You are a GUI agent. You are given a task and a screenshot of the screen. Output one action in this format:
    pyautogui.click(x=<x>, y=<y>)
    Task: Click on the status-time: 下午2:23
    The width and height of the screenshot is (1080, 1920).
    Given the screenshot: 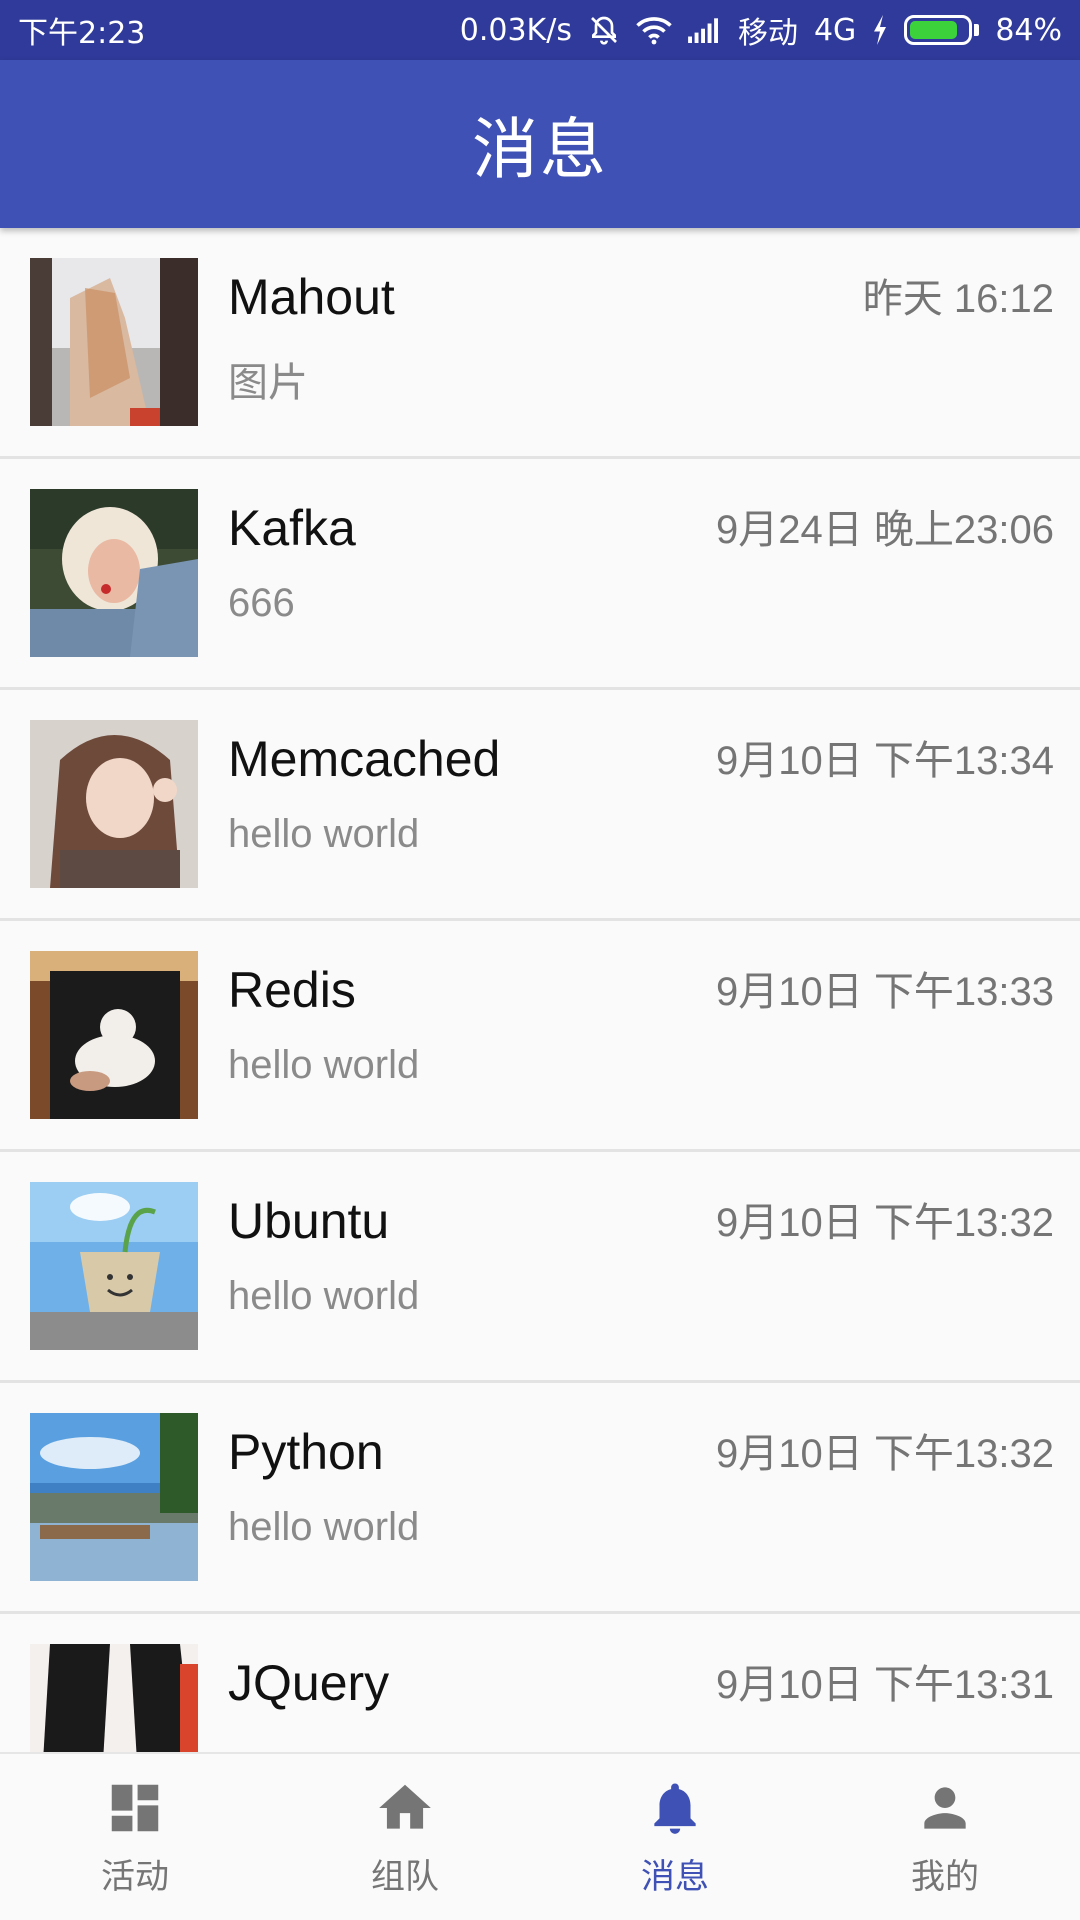 What is the action you would take?
    pyautogui.click(x=82, y=33)
    